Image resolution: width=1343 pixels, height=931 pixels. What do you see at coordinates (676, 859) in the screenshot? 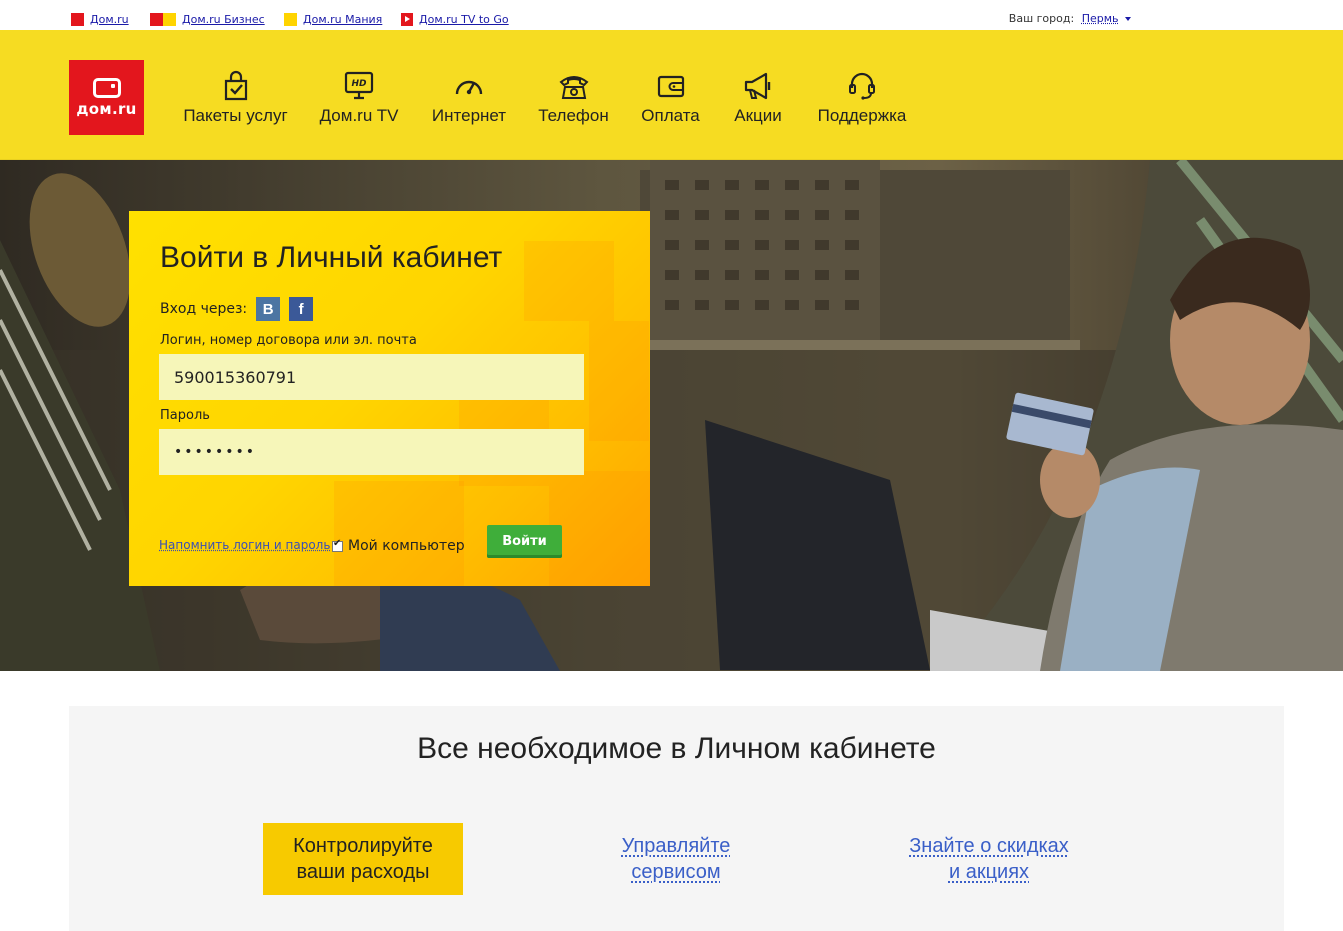
I see `feature-tab-service: Управляйте сервисом` at bounding box center [676, 859].